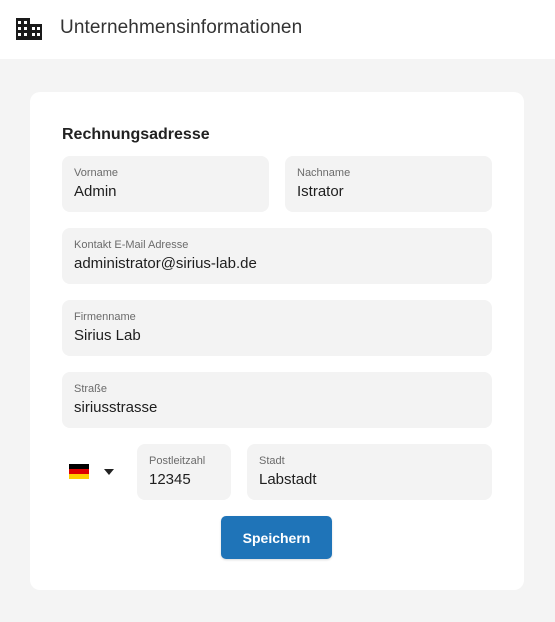 The width and height of the screenshot is (555, 622). What do you see at coordinates (181, 27) in the screenshot?
I see `page-title: Unternehmensinformationen` at bounding box center [181, 27].